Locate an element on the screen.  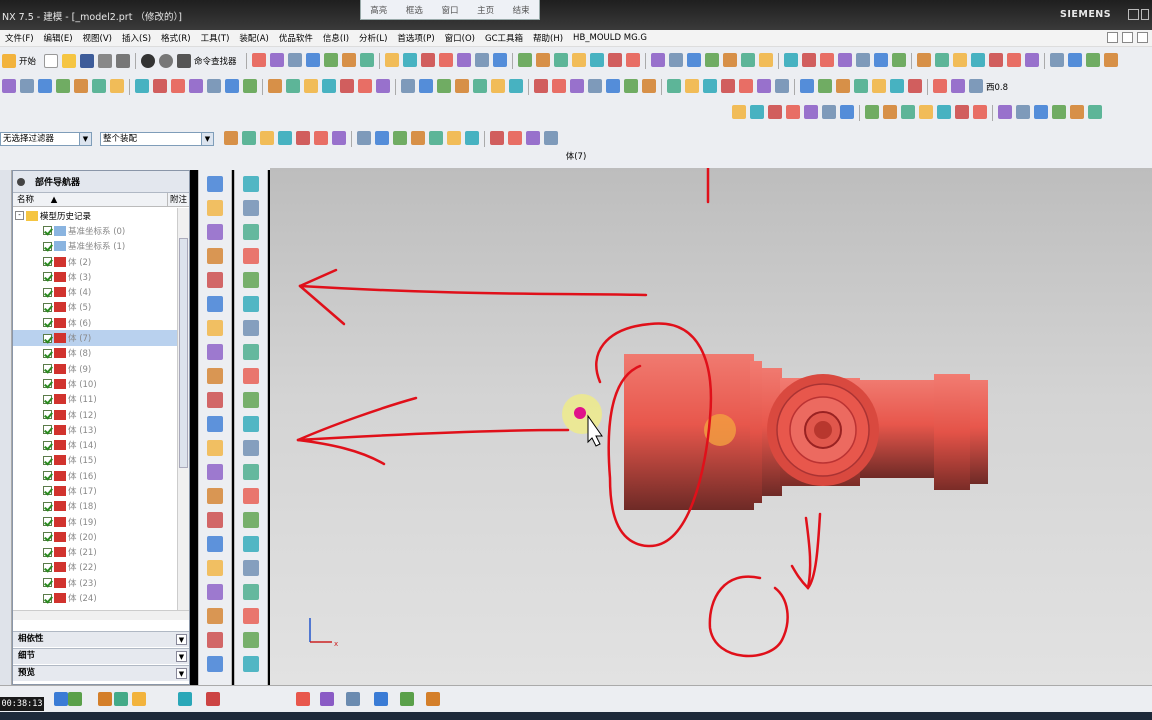
redo-icon is located at coordinates (166, 61).